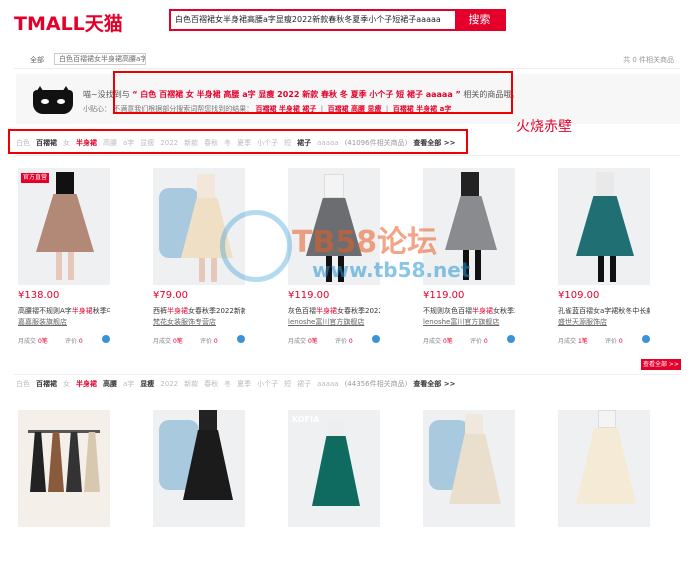  I want to click on keyword-chip: a字, so click(128, 384).